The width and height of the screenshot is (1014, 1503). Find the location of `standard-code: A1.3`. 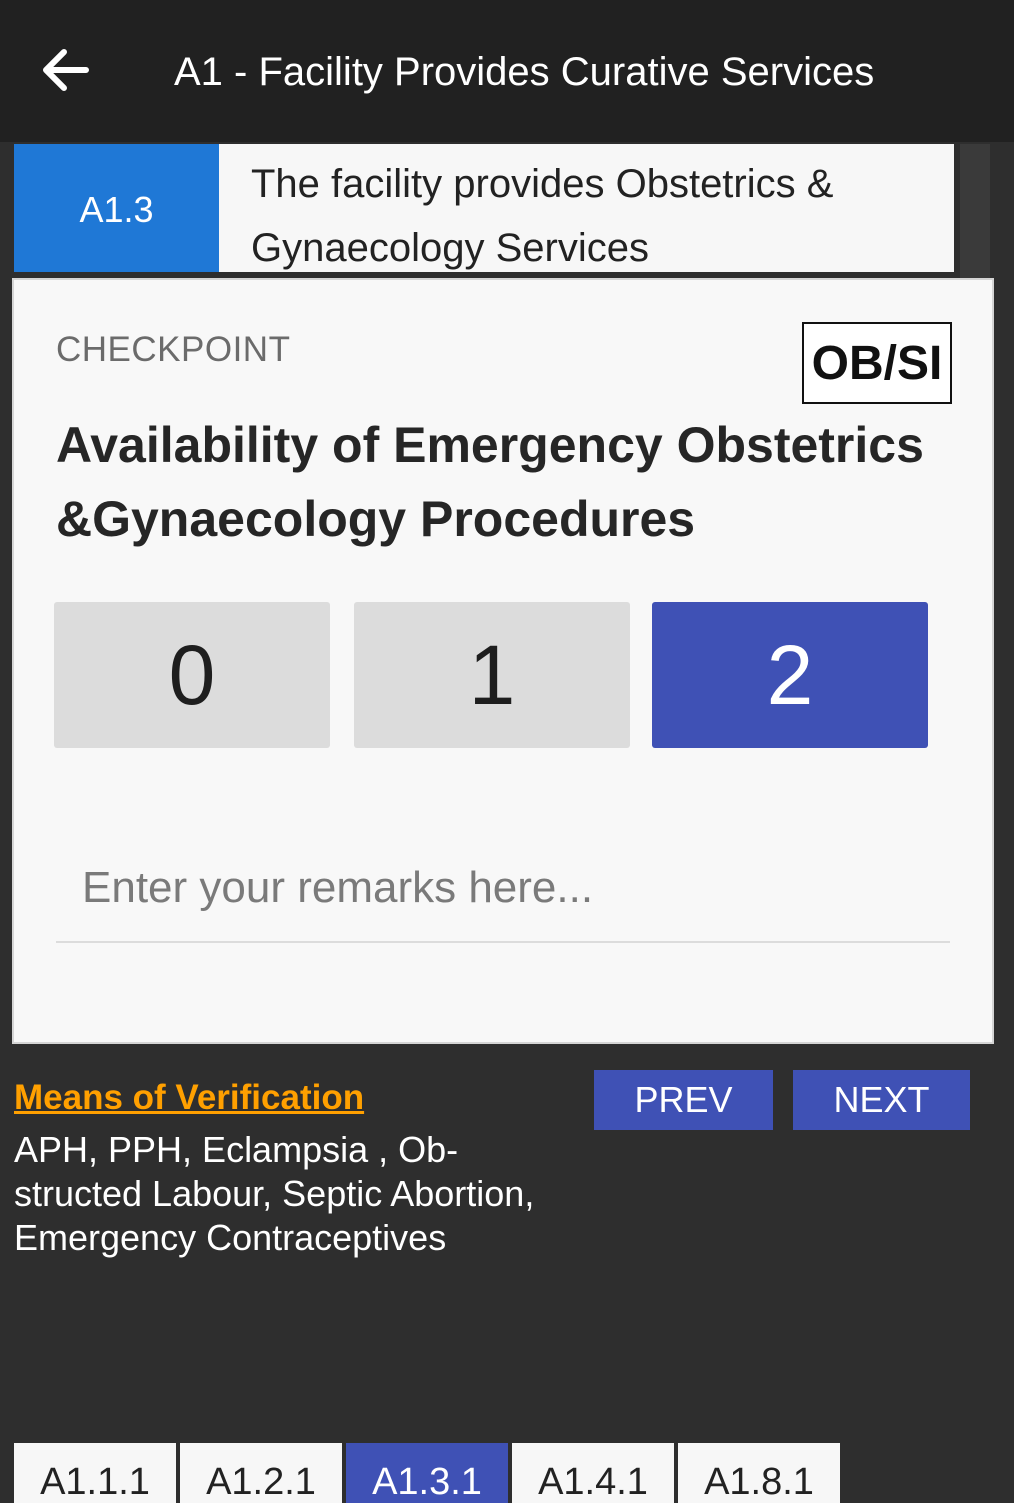

standard-code: A1.3 is located at coordinates (116, 208).